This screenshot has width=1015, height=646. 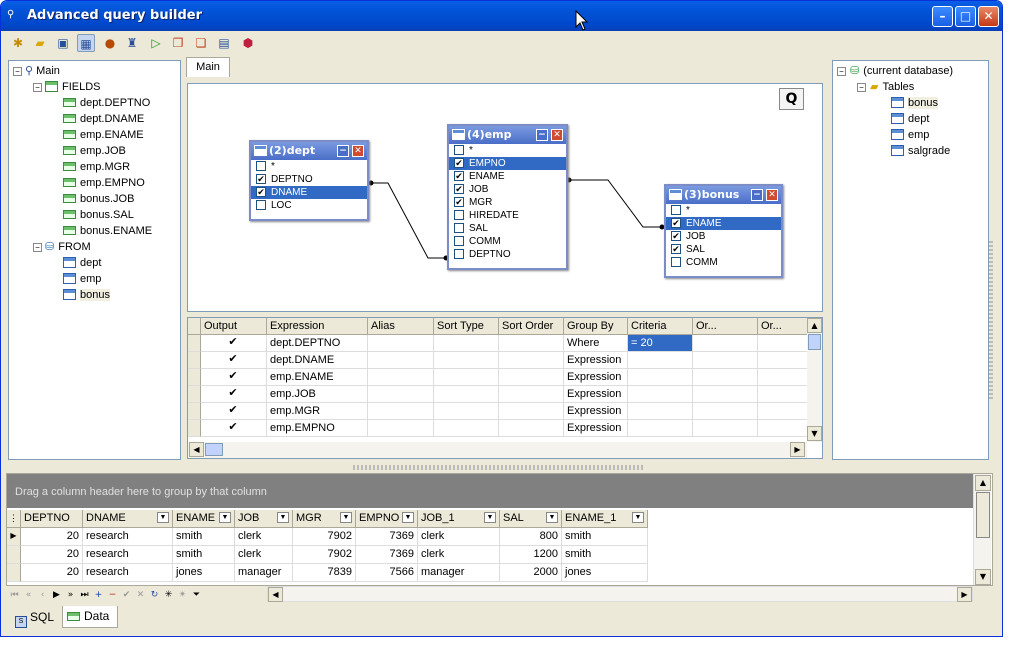 What do you see at coordinates (507, 189) in the screenshot?
I see `table-box-field: ✔ JOB` at bounding box center [507, 189].